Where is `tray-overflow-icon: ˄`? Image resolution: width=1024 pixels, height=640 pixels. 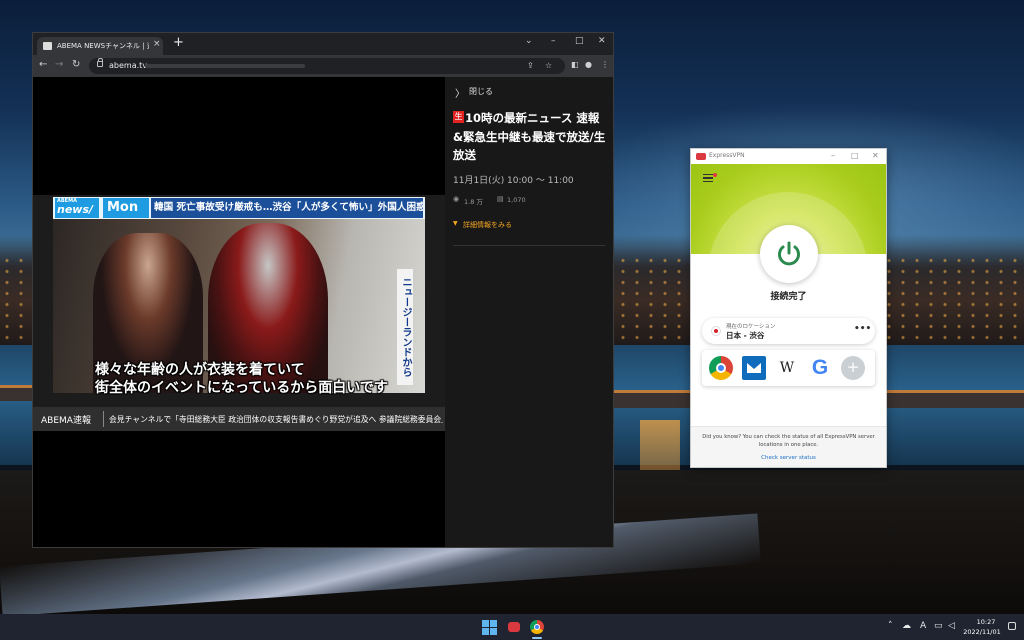
tray-overflow-icon: ˄ is located at coordinates (890, 626).